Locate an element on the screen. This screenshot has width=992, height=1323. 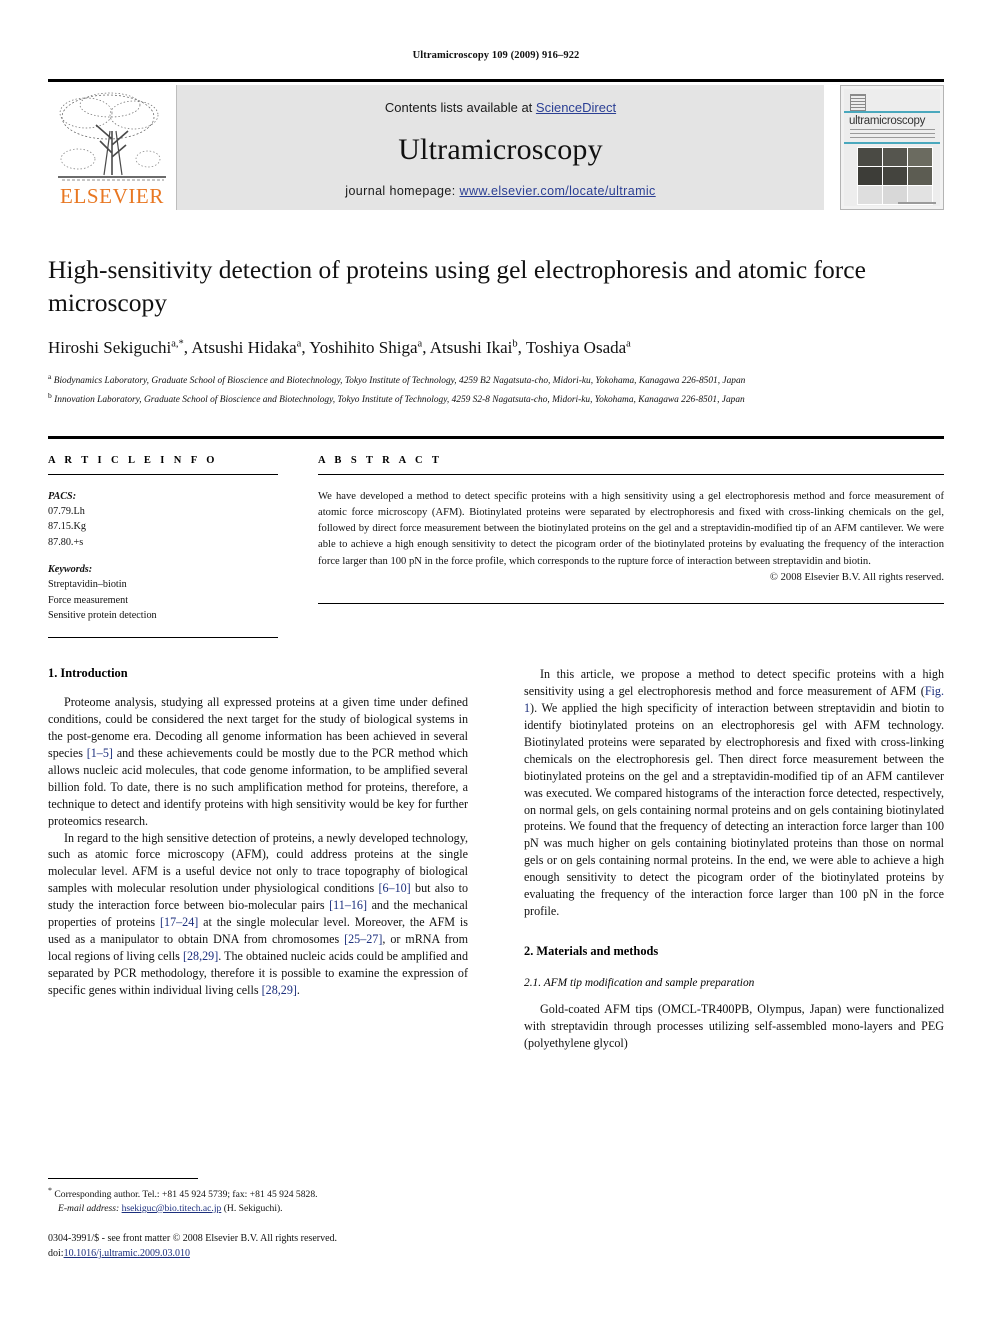
doi-label: doi: is located at coordinates (56, 1253).